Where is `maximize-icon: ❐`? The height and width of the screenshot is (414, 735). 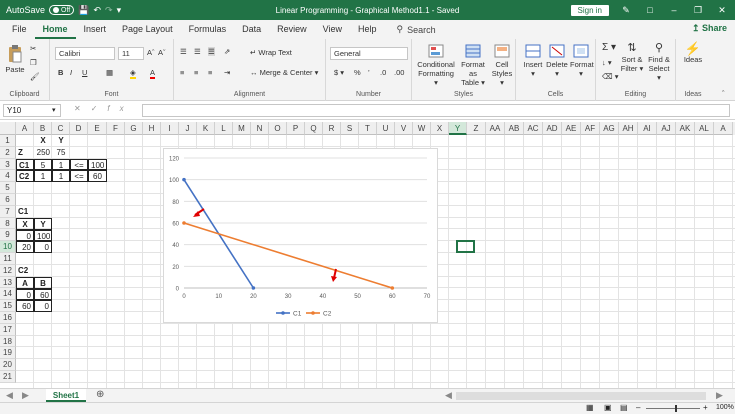 maximize-icon: ❐ is located at coordinates (698, 10).